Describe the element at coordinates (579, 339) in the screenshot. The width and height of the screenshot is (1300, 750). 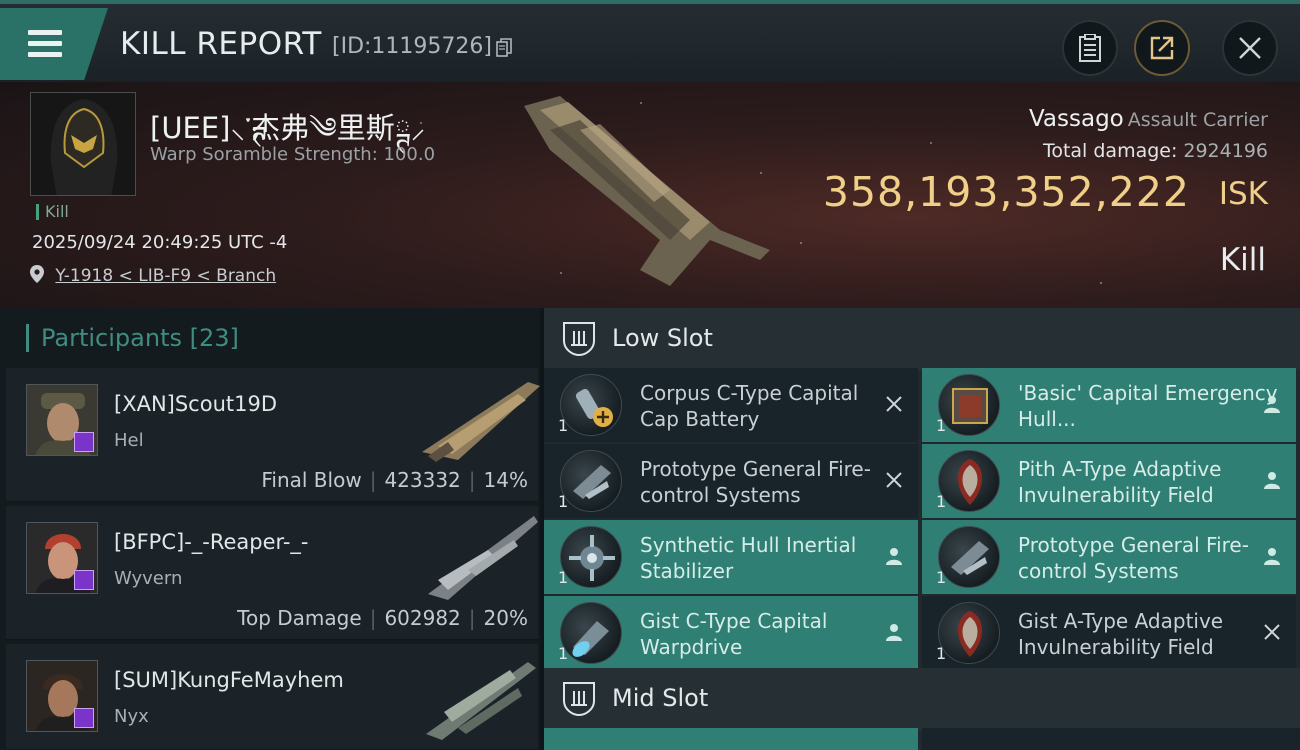
I see `low-slot-icon` at that location.